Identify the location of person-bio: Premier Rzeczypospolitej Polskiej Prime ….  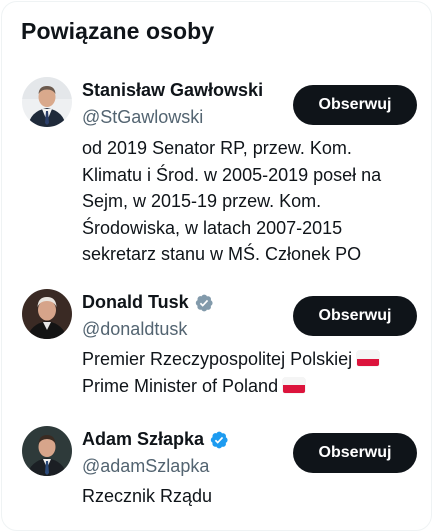
(247, 372).